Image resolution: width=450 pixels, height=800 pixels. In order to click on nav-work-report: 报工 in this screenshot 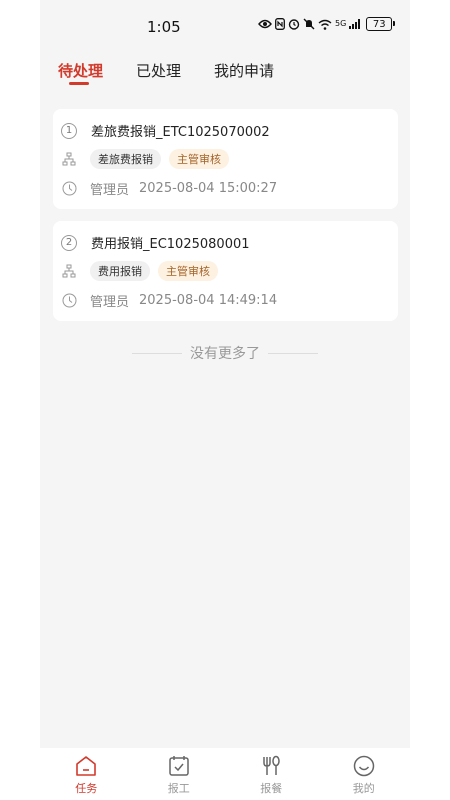, I will do `click(179, 774)`.